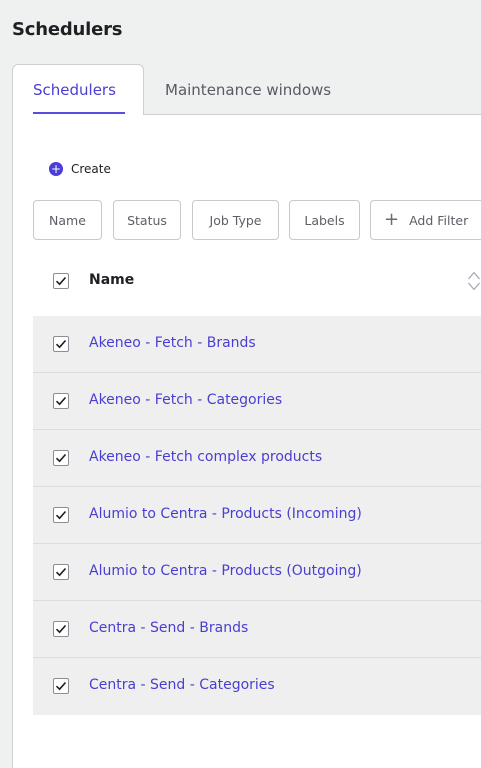  What do you see at coordinates (182, 685) in the screenshot?
I see `scheduler-link: Centra - Send - Categories` at bounding box center [182, 685].